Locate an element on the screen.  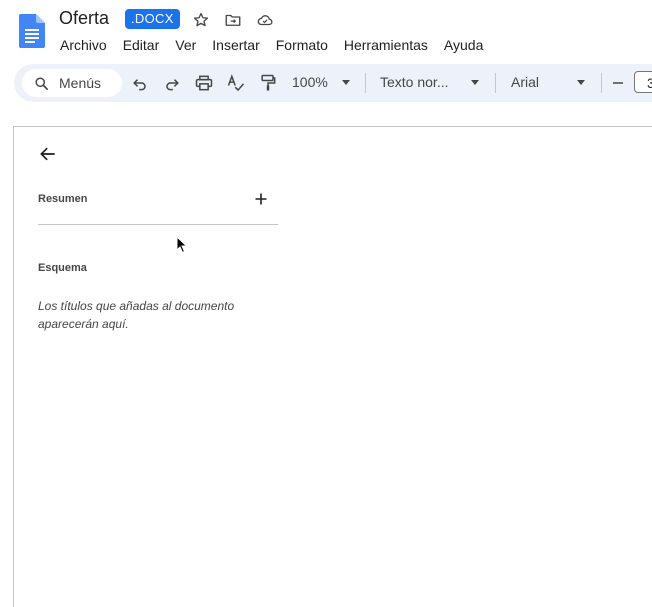
menu-archivo: Archivo is located at coordinates (83, 45).